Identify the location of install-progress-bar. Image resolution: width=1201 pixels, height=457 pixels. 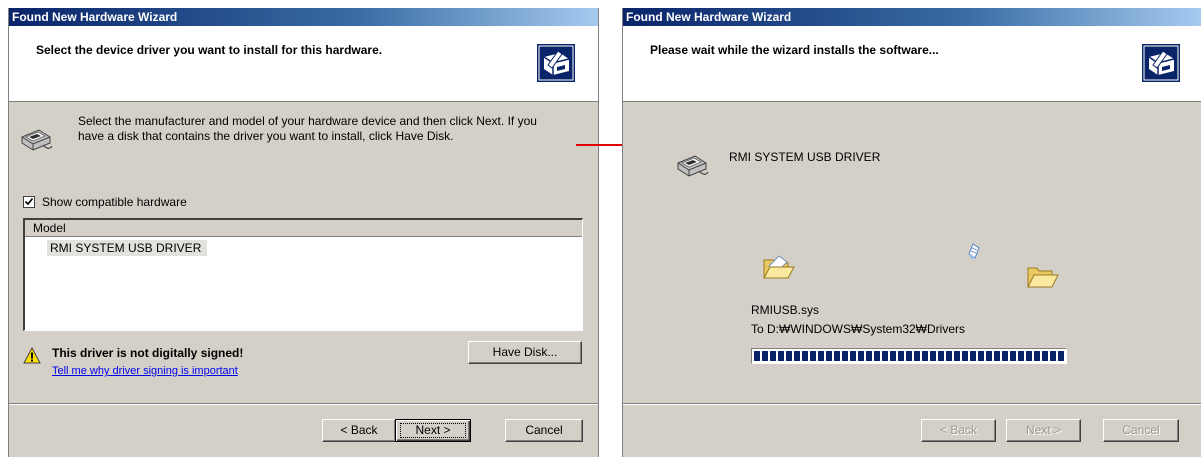
(909, 356).